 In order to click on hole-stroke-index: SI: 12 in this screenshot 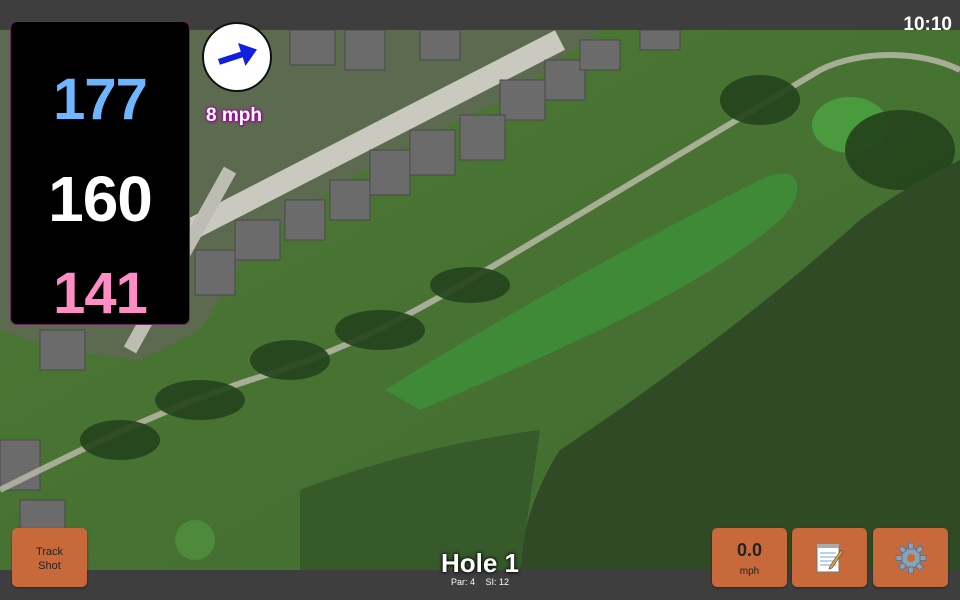, I will do `click(497, 582)`.